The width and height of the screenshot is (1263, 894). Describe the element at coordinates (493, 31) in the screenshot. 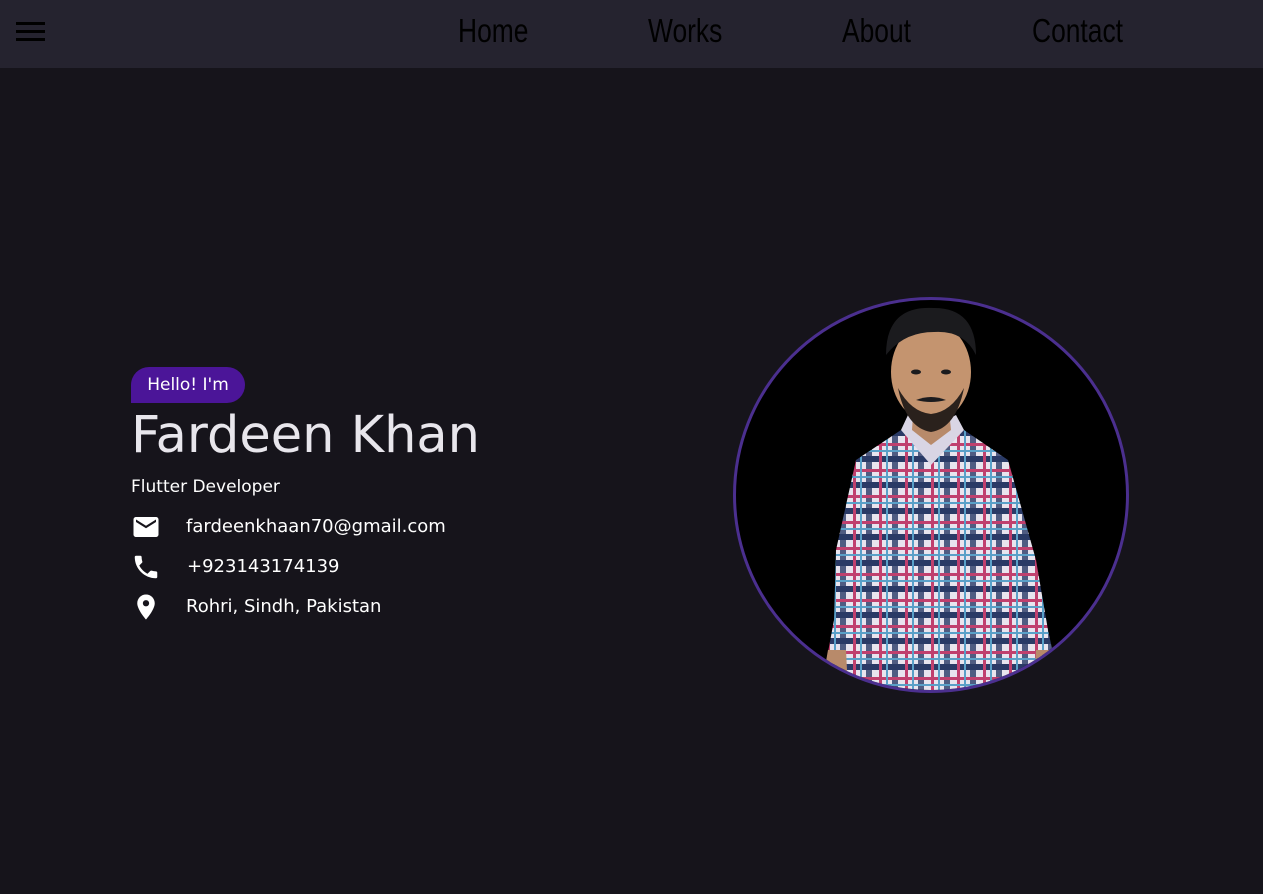

I see `nav-link-home: Home` at that location.